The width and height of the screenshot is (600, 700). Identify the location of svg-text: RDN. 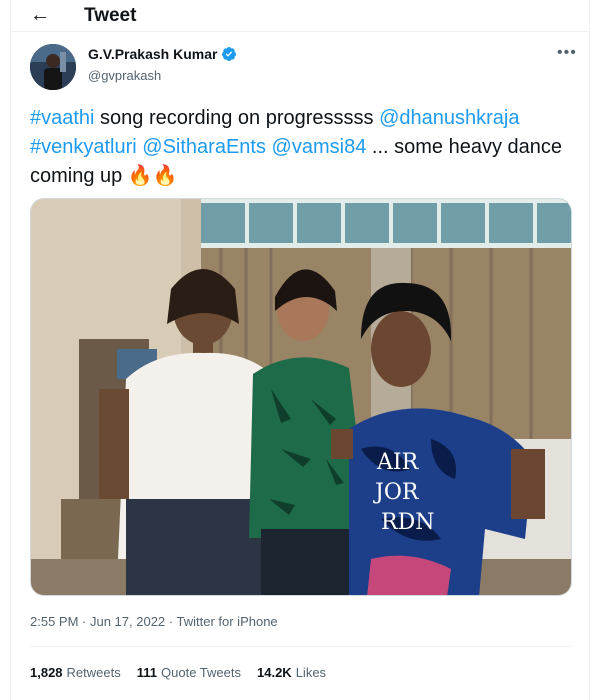
(407, 522).